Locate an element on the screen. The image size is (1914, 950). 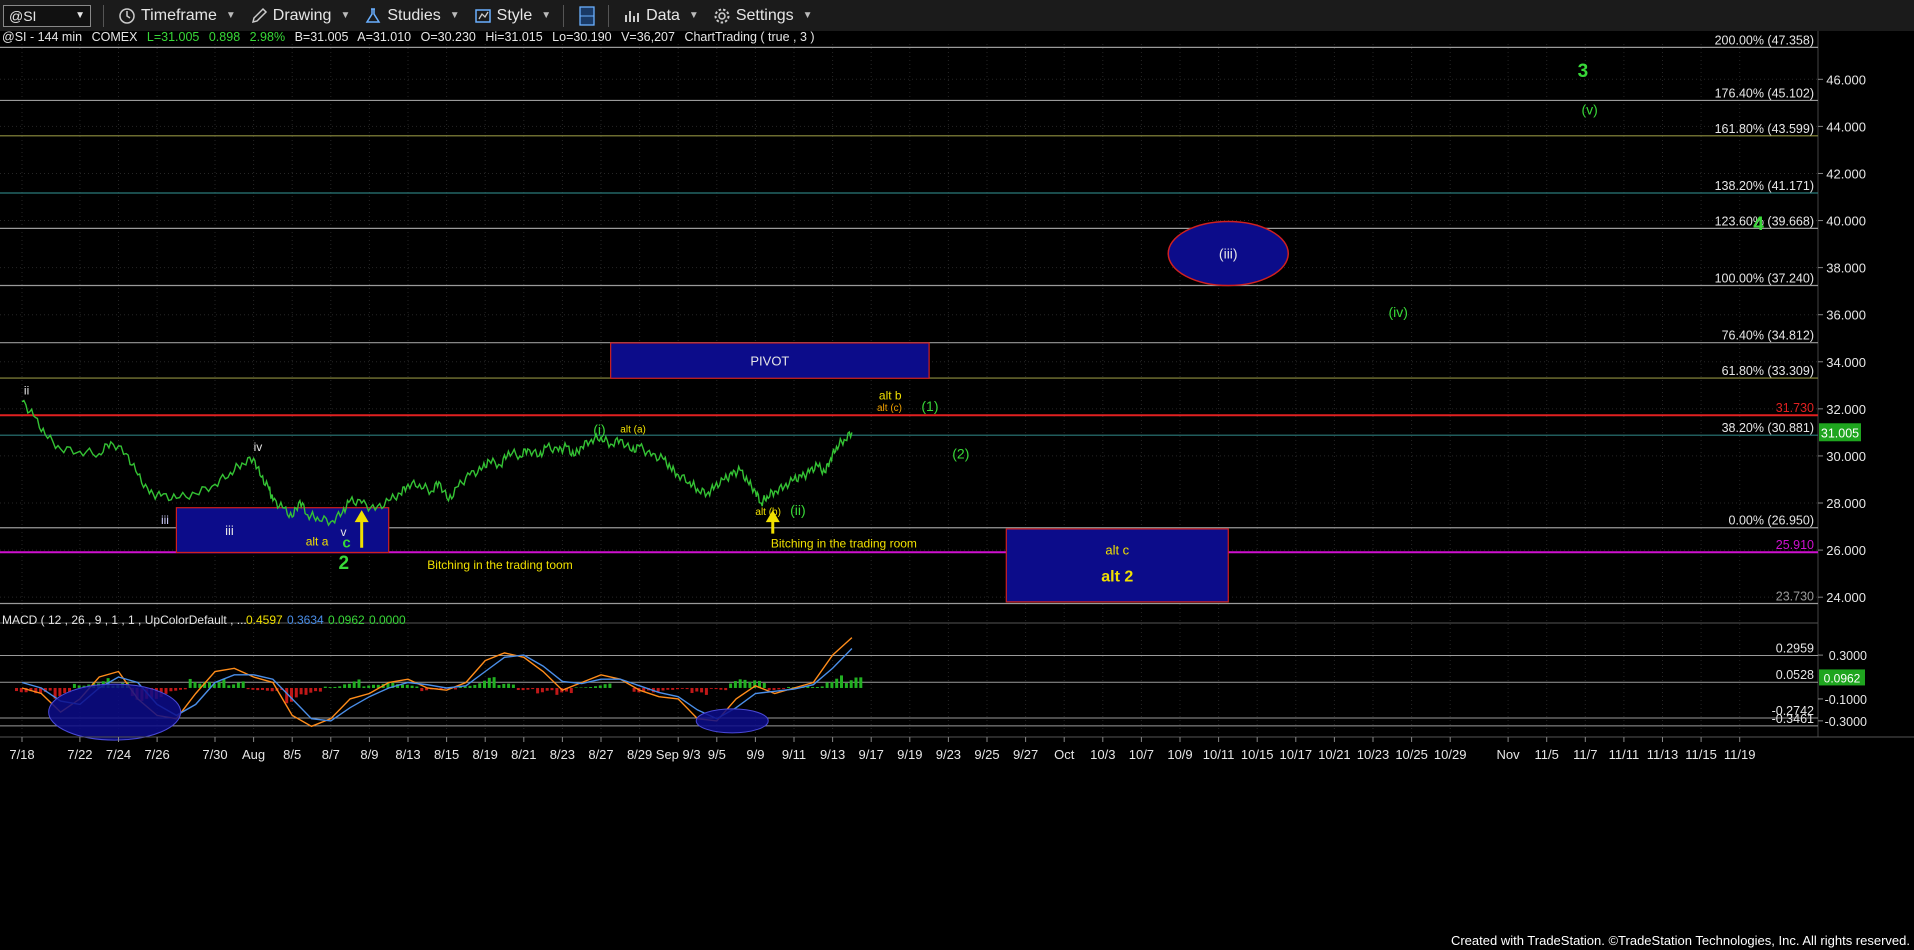
wave-label: iii is located at coordinates (165, 520).